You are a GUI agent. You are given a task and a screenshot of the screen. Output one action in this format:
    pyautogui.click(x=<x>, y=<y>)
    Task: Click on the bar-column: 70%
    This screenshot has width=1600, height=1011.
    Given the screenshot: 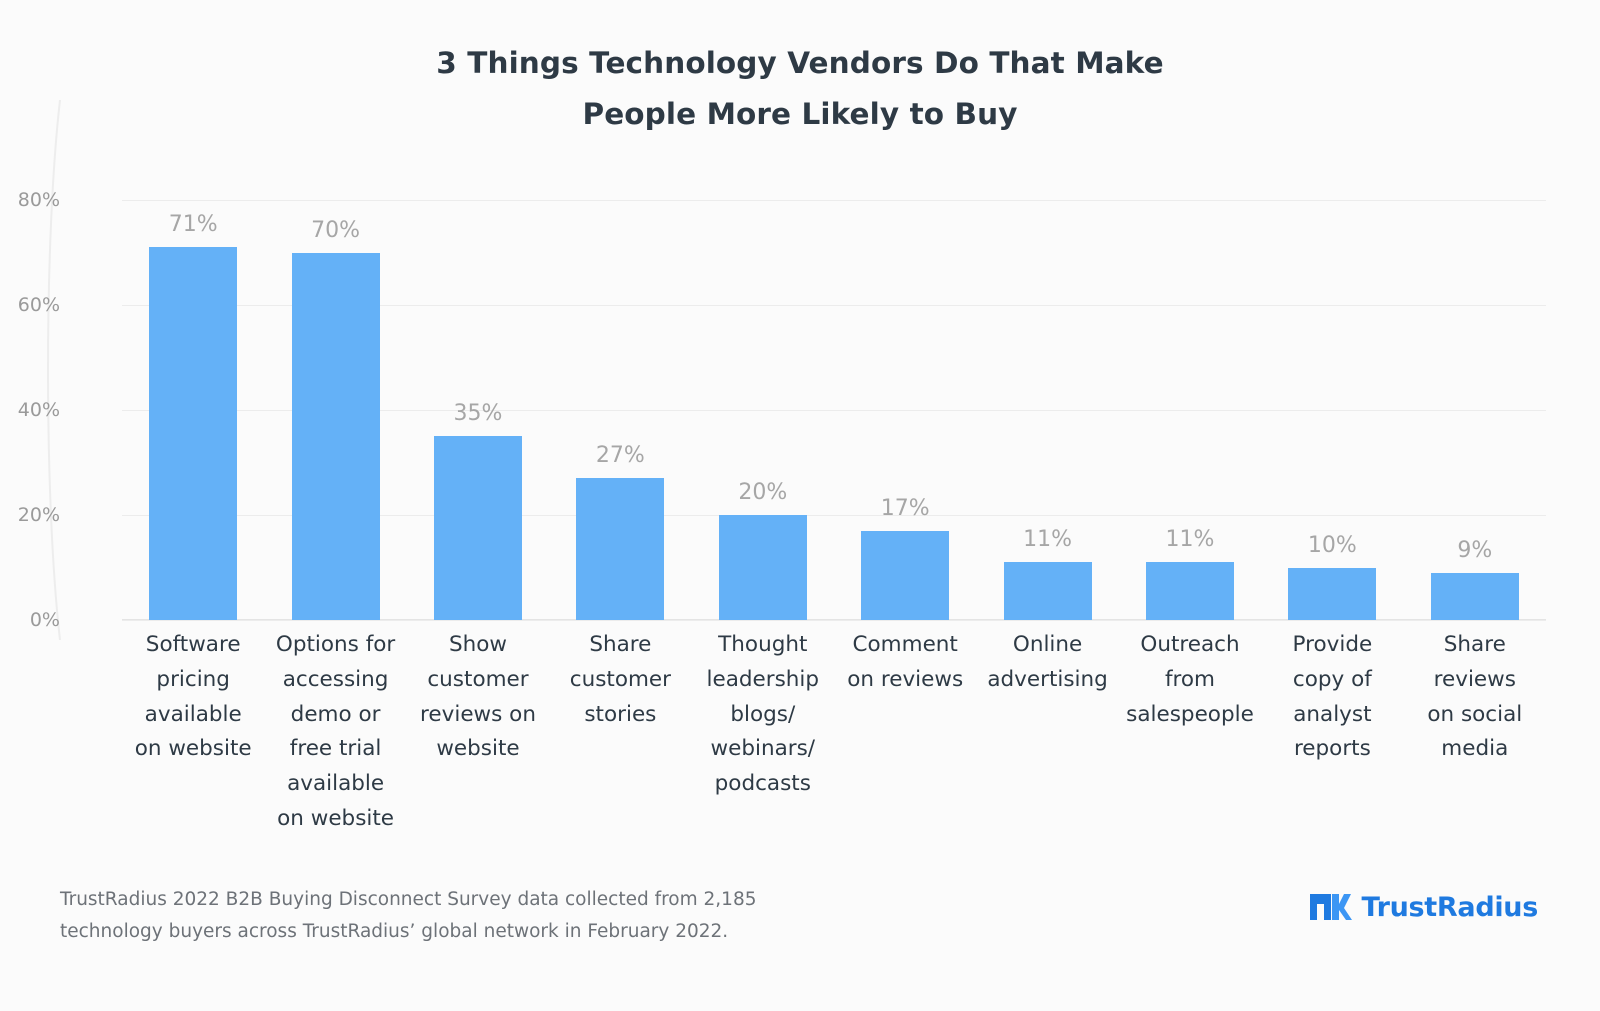 What is the action you would take?
    pyautogui.click(x=335, y=410)
    